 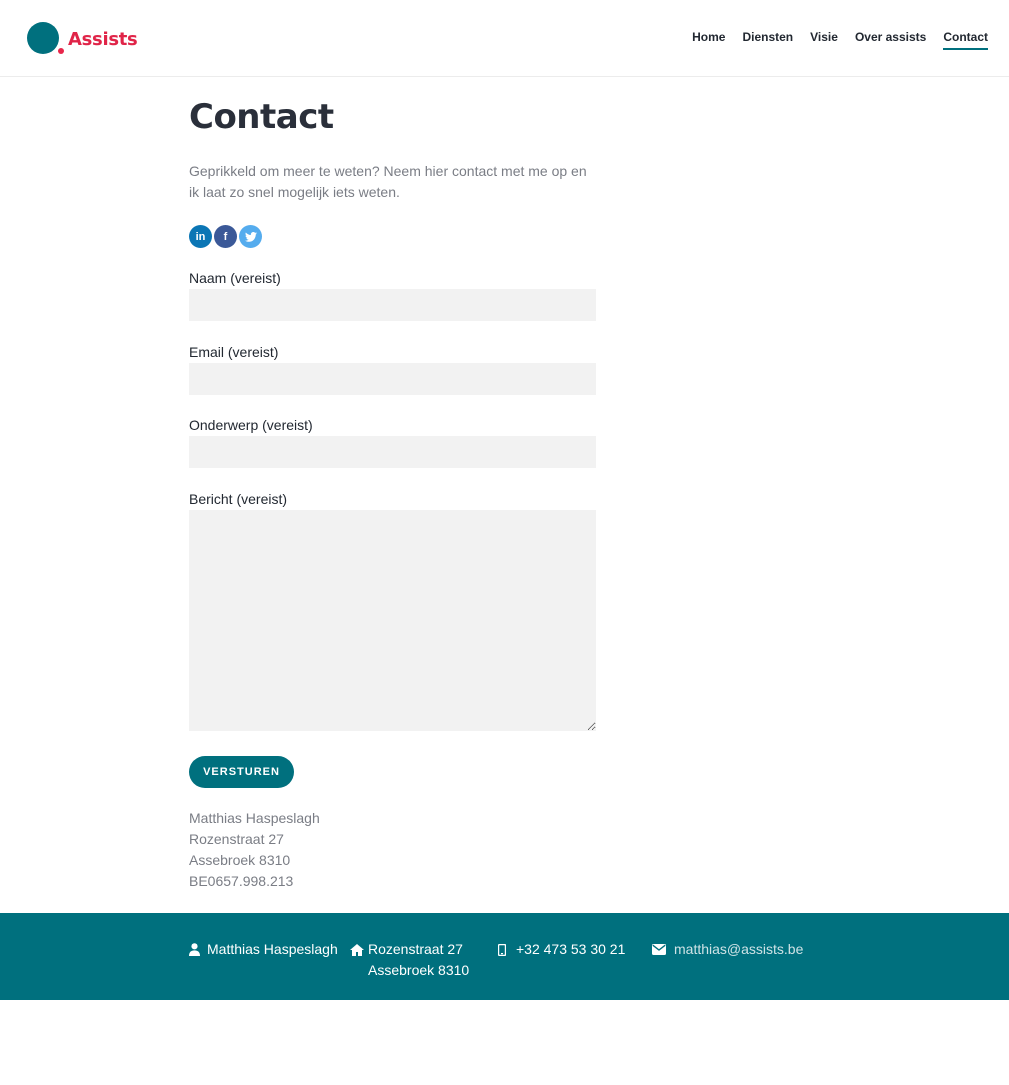 What do you see at coordinates (234, 352) in the screenshot?
I see `email-label: Email (vereist)` at bounding box center [234, 352].